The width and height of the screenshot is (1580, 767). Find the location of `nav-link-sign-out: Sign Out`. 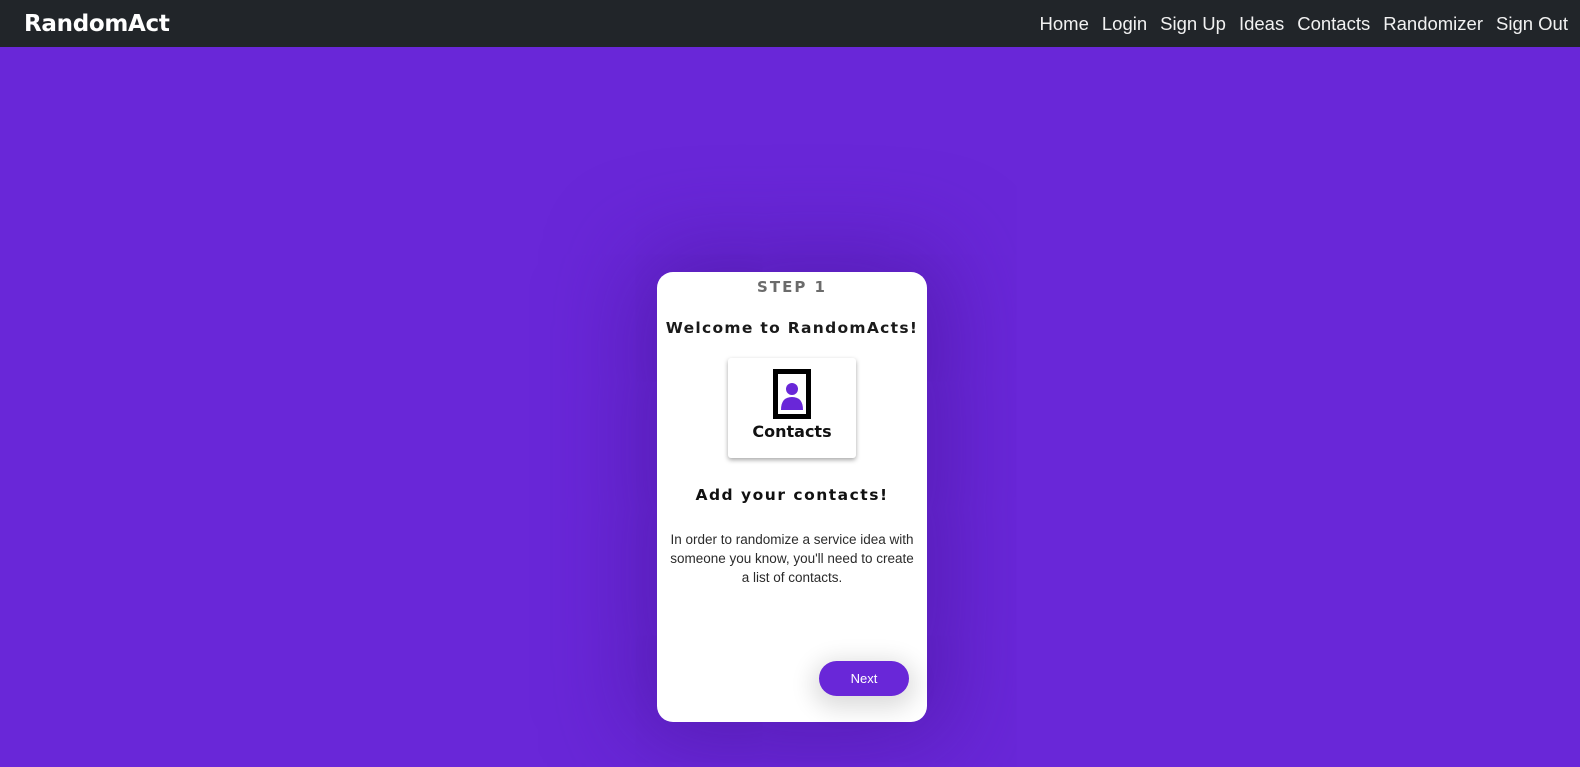

nav-link-sign-out: Sign Out is located at coordinates (1532, 24).